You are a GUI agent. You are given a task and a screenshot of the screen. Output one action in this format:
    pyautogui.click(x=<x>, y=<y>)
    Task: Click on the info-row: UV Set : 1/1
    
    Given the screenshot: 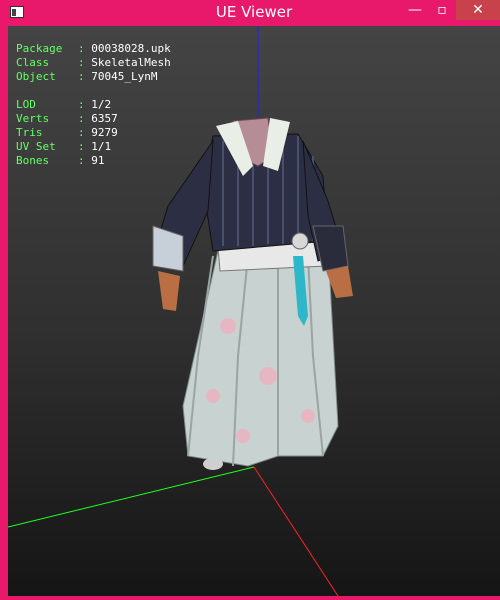 What is the action you would take?
    pyautogui.click(x=64, y=146)
    